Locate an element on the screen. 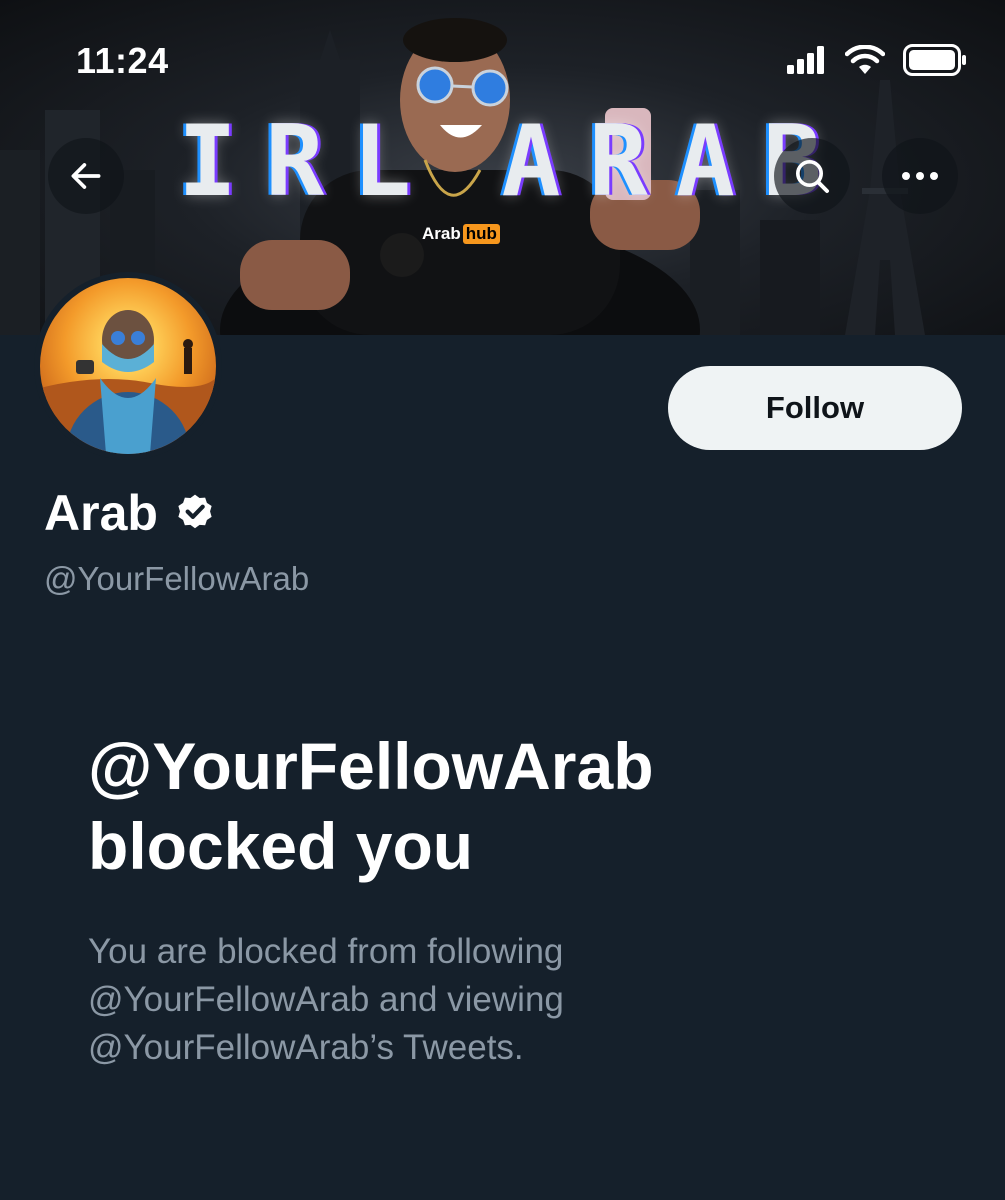 The height and width of the screenshot is (1200, 1005). banner-letter: L is located at coordinates (385, 162).